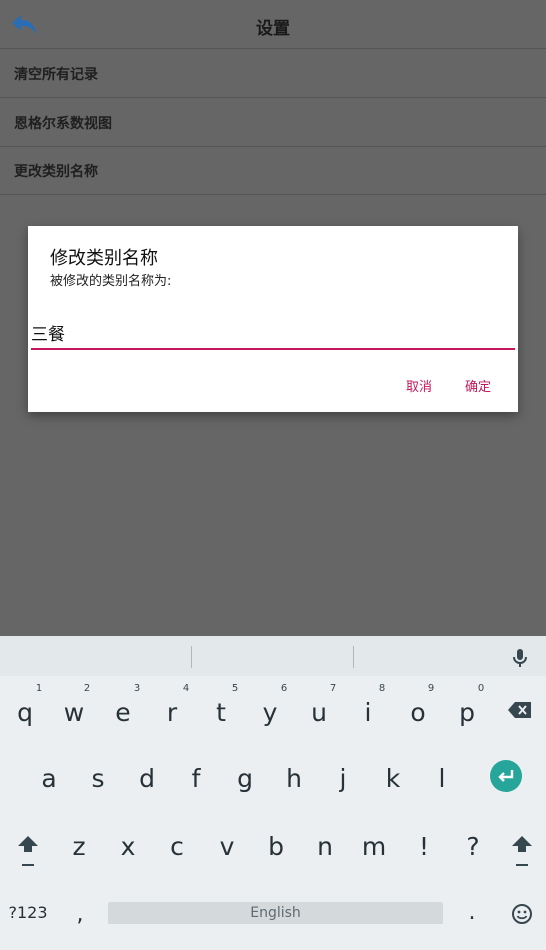  Describe the element at coordinates (273, 29) in the screenshot. I see `page-title: 设置` at that location.